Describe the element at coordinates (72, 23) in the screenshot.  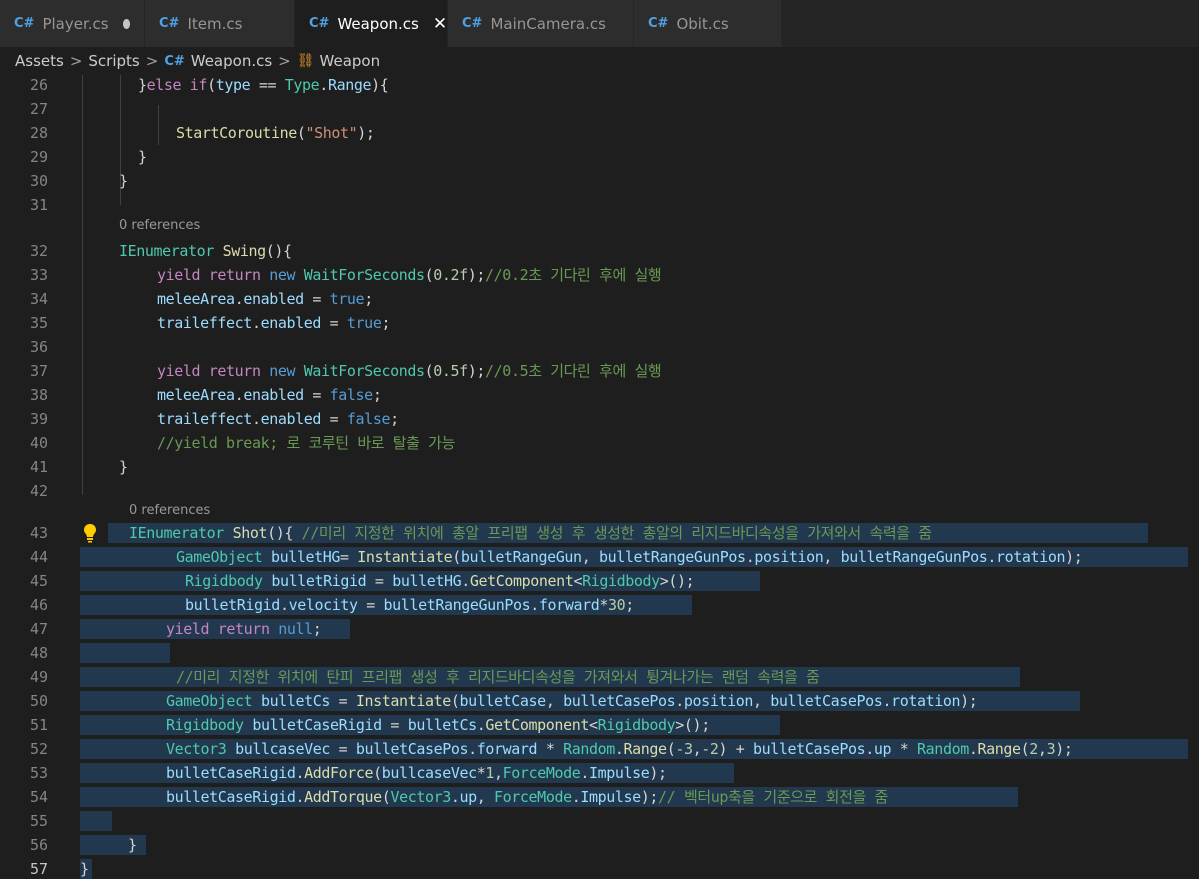
I see `tab-player: C# Player.cs` at that location.